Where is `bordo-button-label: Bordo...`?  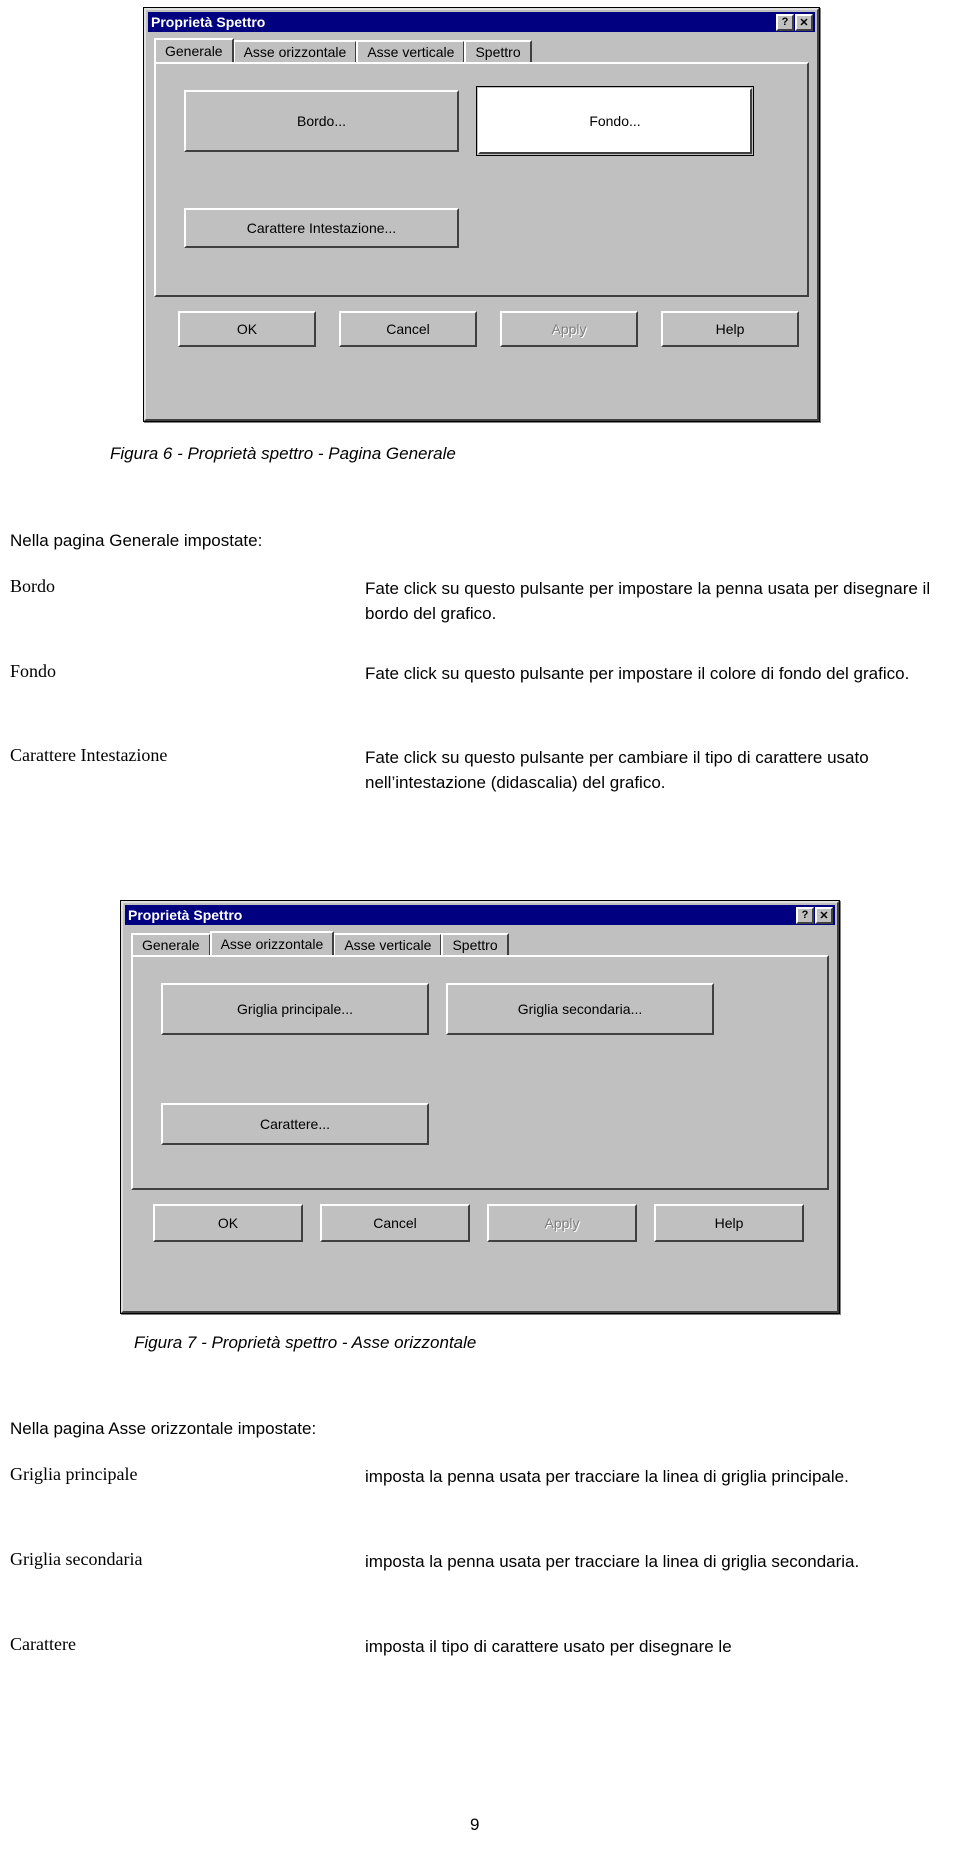 bordo-button-label: Bordo... is located at coordinates (321, 121).